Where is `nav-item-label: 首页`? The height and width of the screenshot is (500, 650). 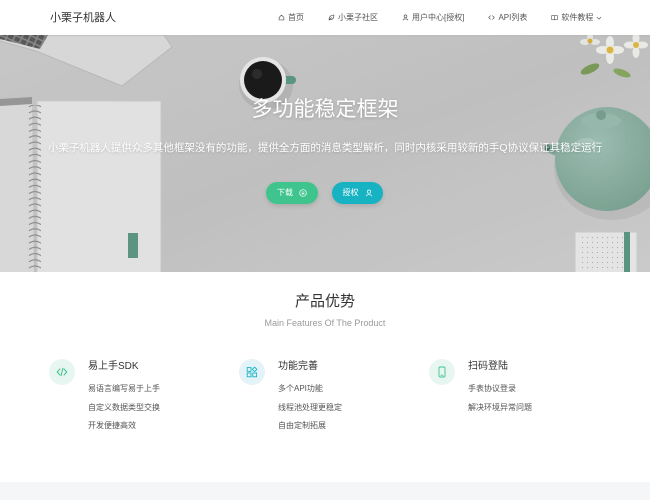
nav-item-label: 首页 is located at coordinates (296, 17).